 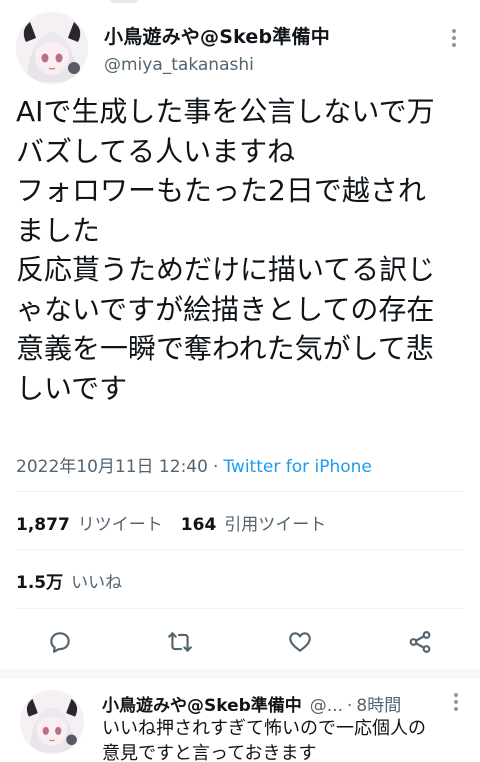 What do you see at coordinates (225, 309) in the screenshot?
I see `tweet-text-line: ゃないですが絵描きとしての存在` at bounding box center [225, 309].